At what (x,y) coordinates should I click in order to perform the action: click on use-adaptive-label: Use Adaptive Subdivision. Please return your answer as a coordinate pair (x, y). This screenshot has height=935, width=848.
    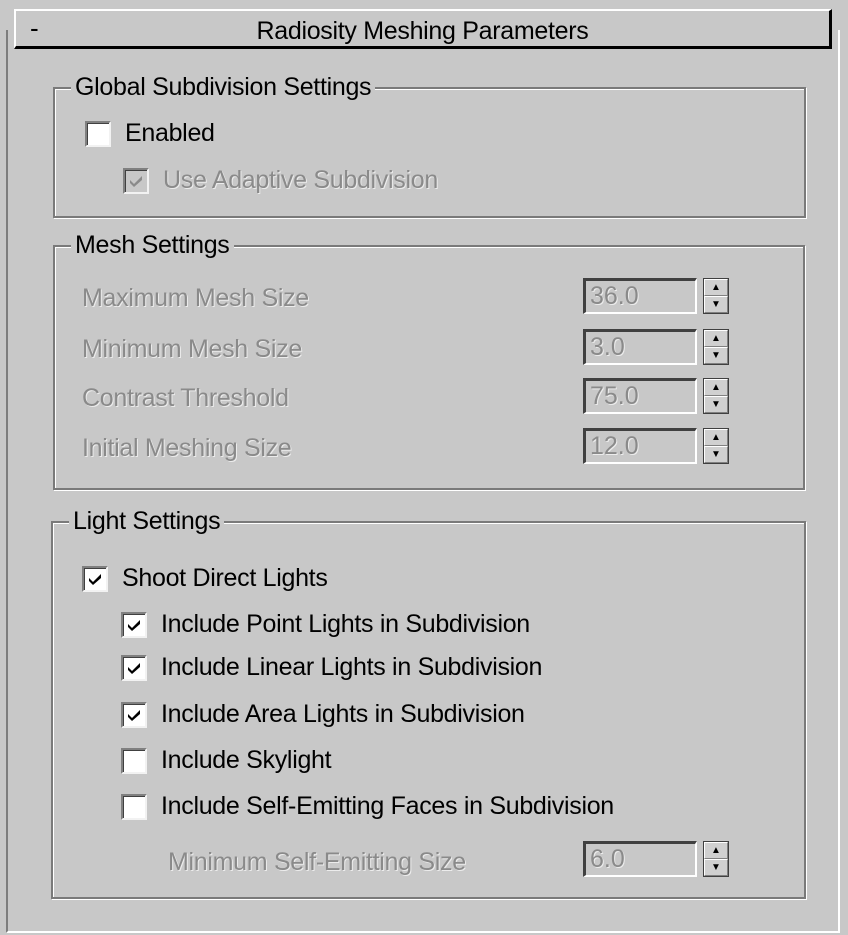
    Looking at the image, I should click on (300, 180).